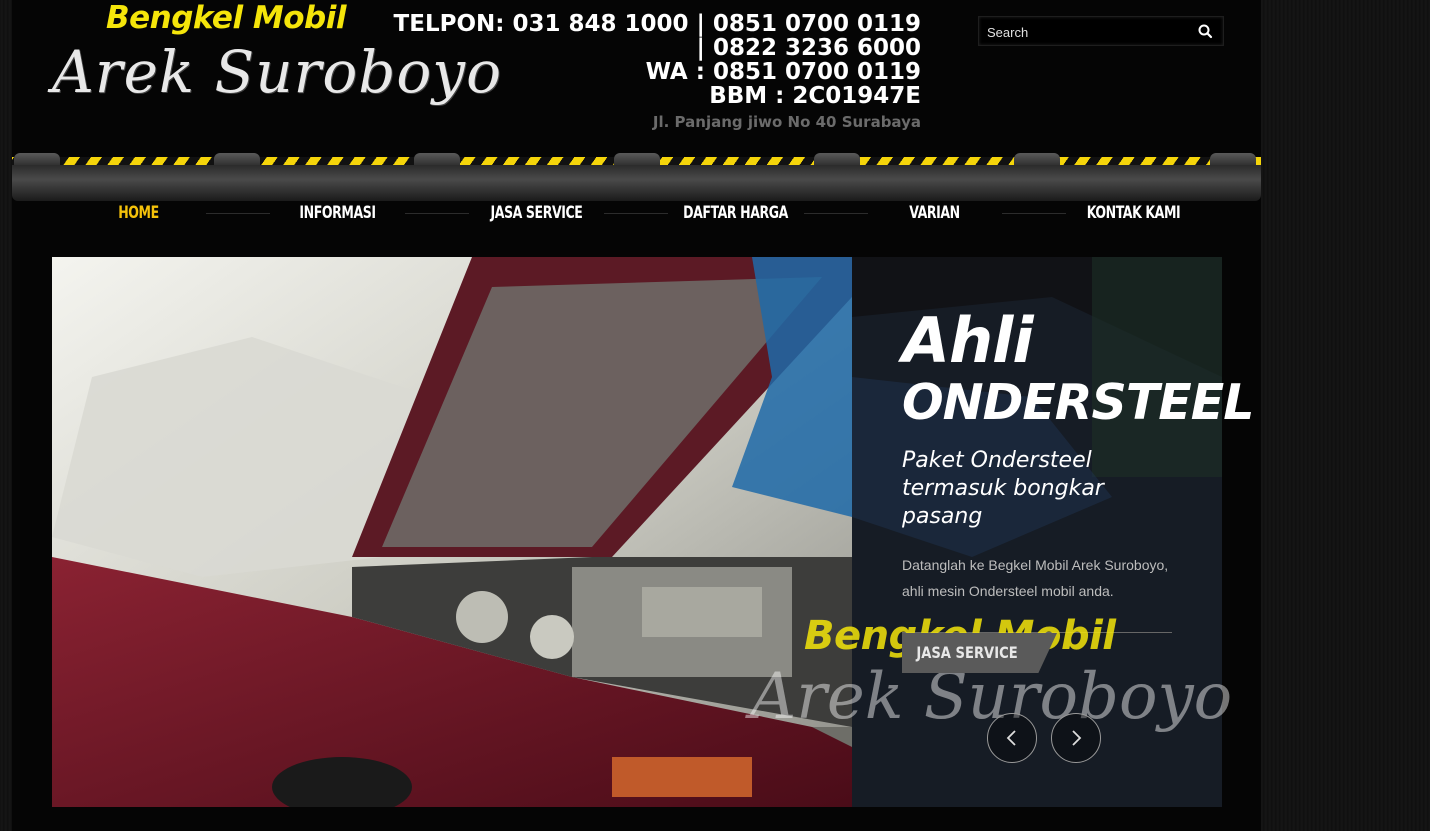 The height and width of the screenshot is (831, 1430). Describe the element at coordinates (815, 96) in the screenshot. I see `contact-bbm: BBM : 2C01947E` at that location.